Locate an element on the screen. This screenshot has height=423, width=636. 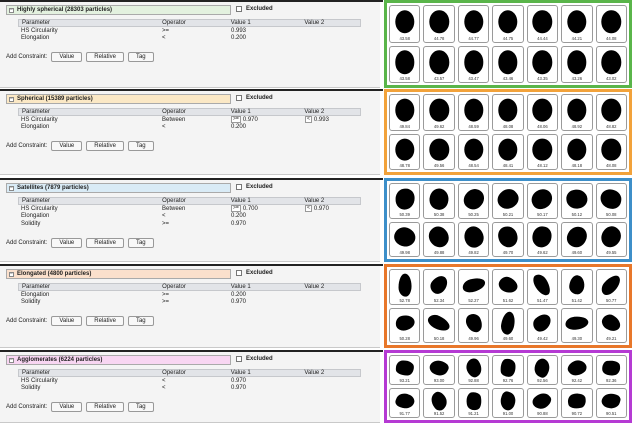
particle-thumbnail: 44.08 is located at coordinates (611, 24).